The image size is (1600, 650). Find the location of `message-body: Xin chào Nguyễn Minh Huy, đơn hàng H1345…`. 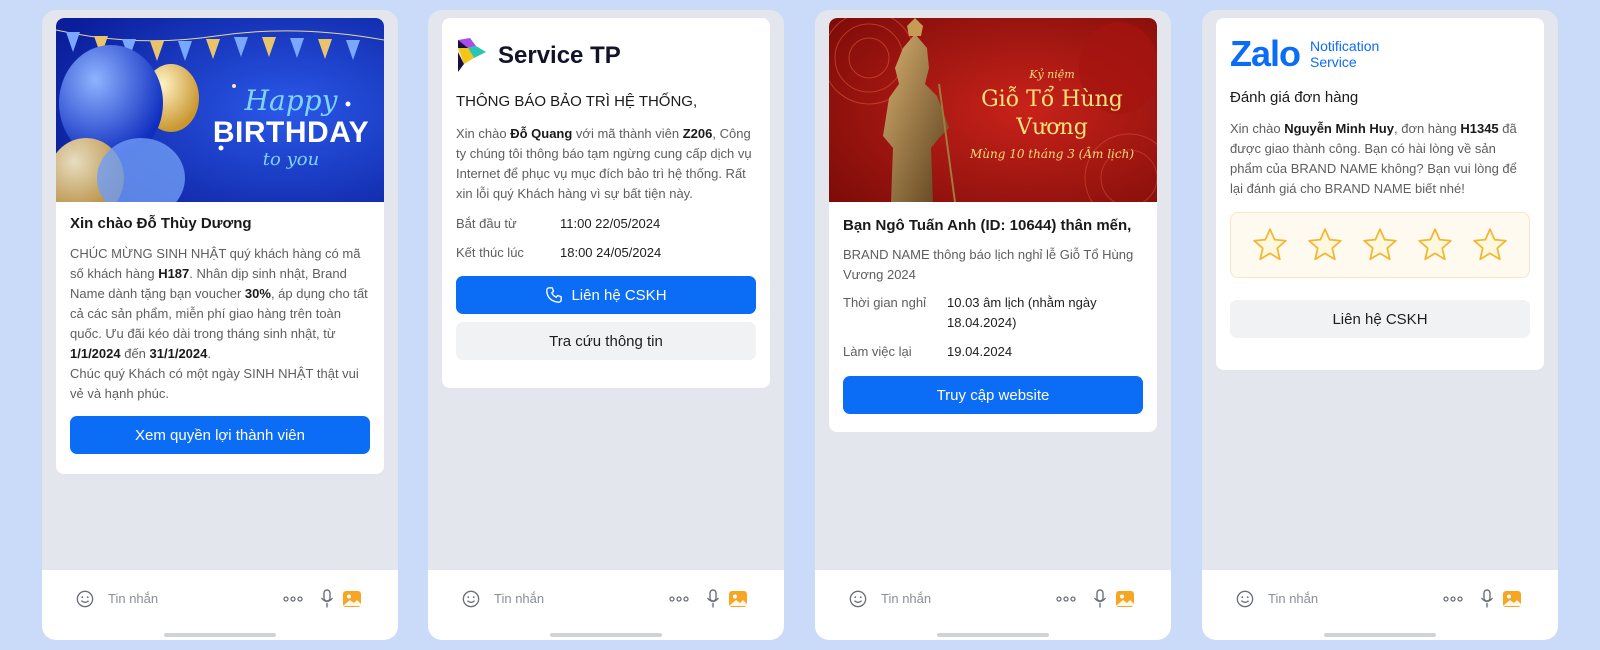

message-body: Xin chào Nguyễn Minh Huy, đơn hàng H1345… is located at coordinates (1380, 159).